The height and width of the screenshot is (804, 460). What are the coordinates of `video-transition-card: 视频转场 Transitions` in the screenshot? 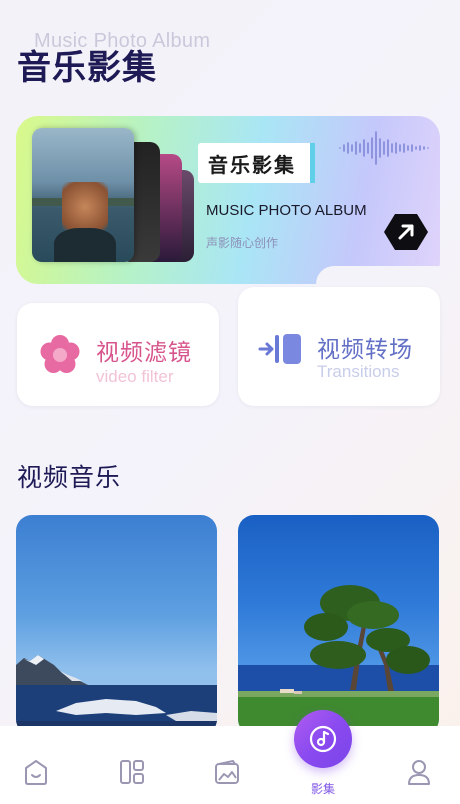 It's located at (339, 346).